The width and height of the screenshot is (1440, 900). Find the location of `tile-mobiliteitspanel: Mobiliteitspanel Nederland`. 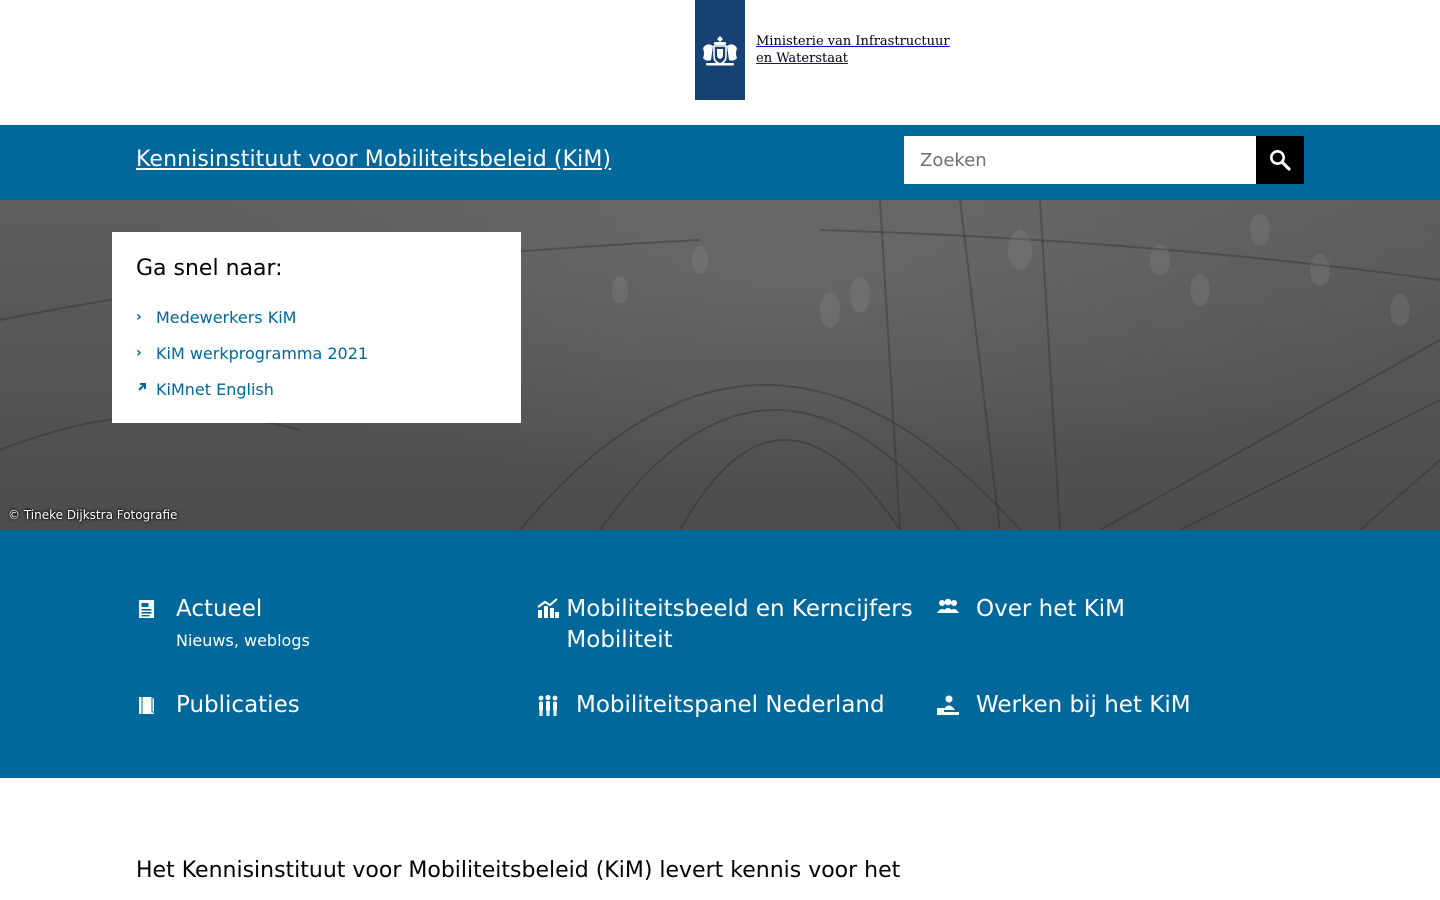

tile-mobiliteitspanel: Mobiliteitspanel Nederland is located at coordinates (710, 706).